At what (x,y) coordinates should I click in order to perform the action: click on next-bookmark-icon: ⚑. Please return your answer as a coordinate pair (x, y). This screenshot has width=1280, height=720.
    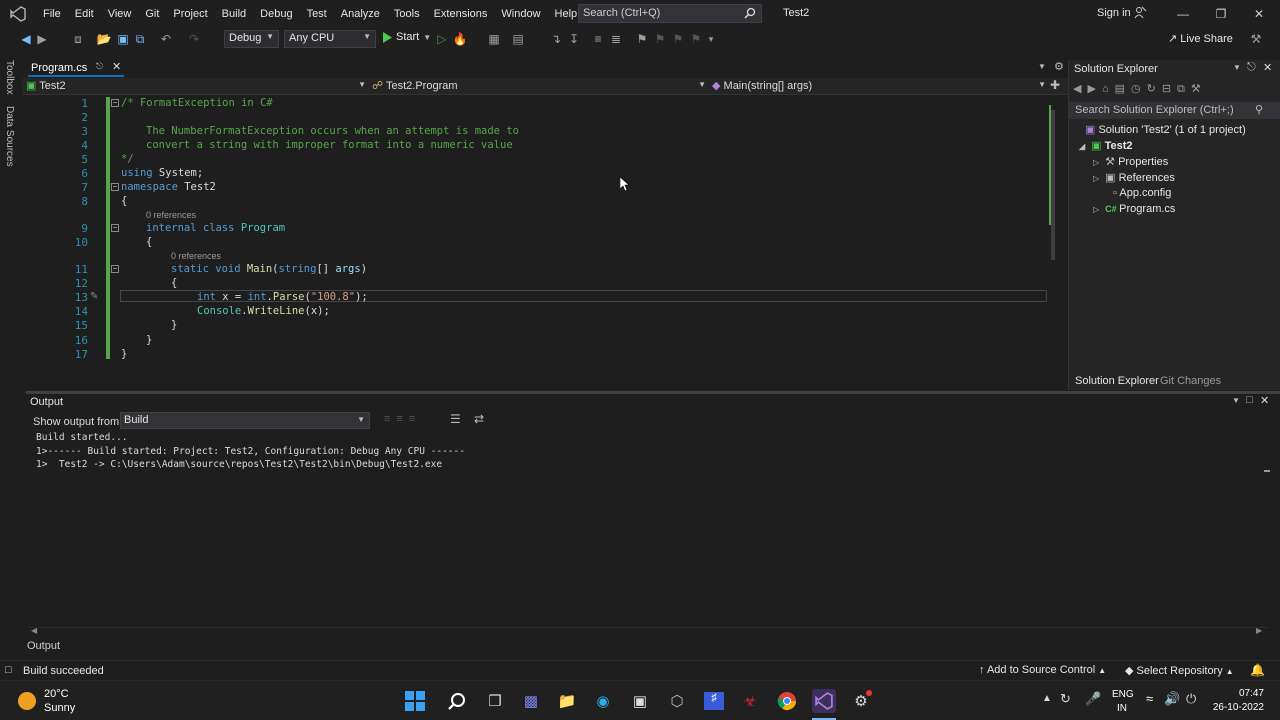
    Looking at the image, I should click on (678, 39).